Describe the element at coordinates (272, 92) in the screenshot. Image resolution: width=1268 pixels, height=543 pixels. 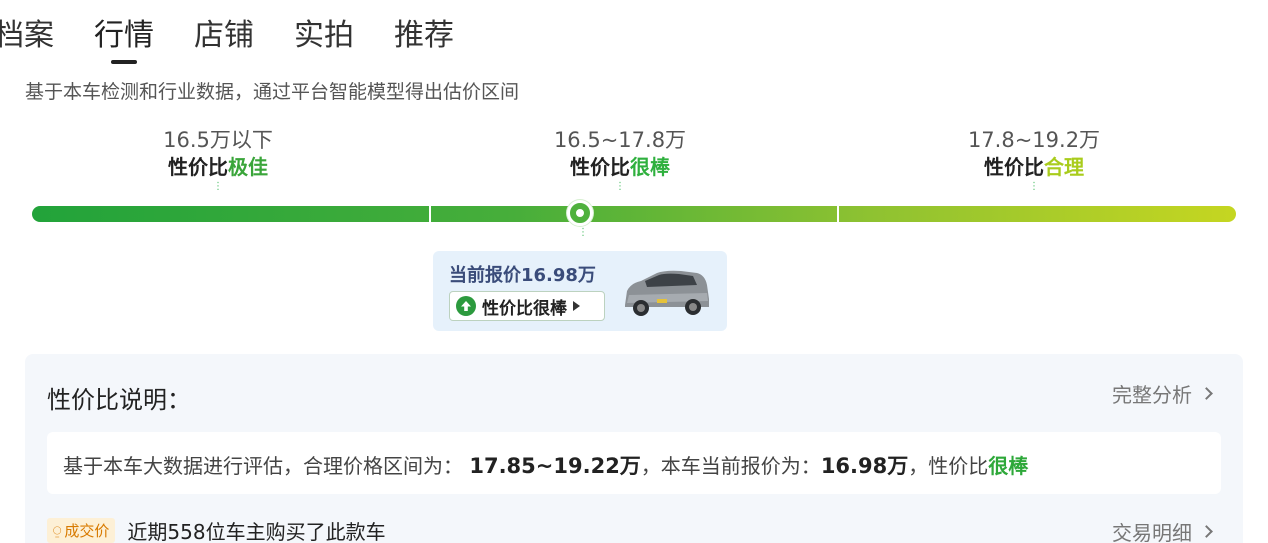
I see `valuation-subtitle: 基于本车检测和行业数据，通过平台智能模型得出估价区间` at that location.